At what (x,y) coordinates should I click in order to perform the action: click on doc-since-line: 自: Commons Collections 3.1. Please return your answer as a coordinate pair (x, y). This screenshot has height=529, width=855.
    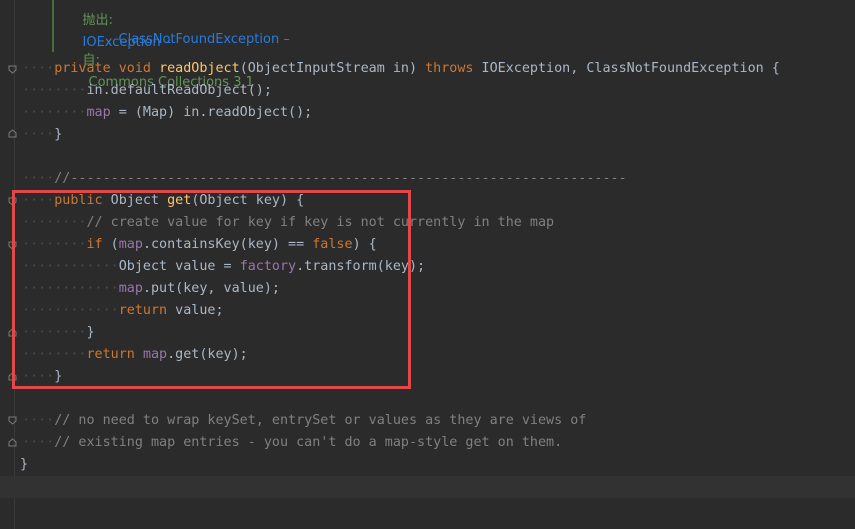
    Looking at the image, I should click on (460, 59).